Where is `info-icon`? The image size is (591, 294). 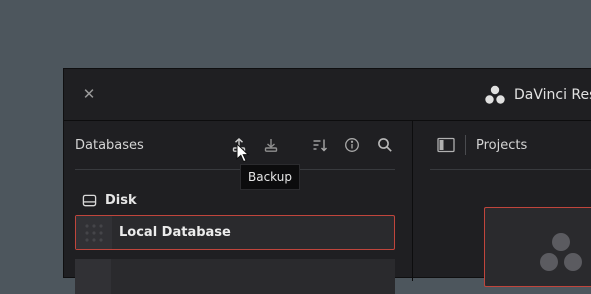
info-icon is located at coordinates (352, 145).